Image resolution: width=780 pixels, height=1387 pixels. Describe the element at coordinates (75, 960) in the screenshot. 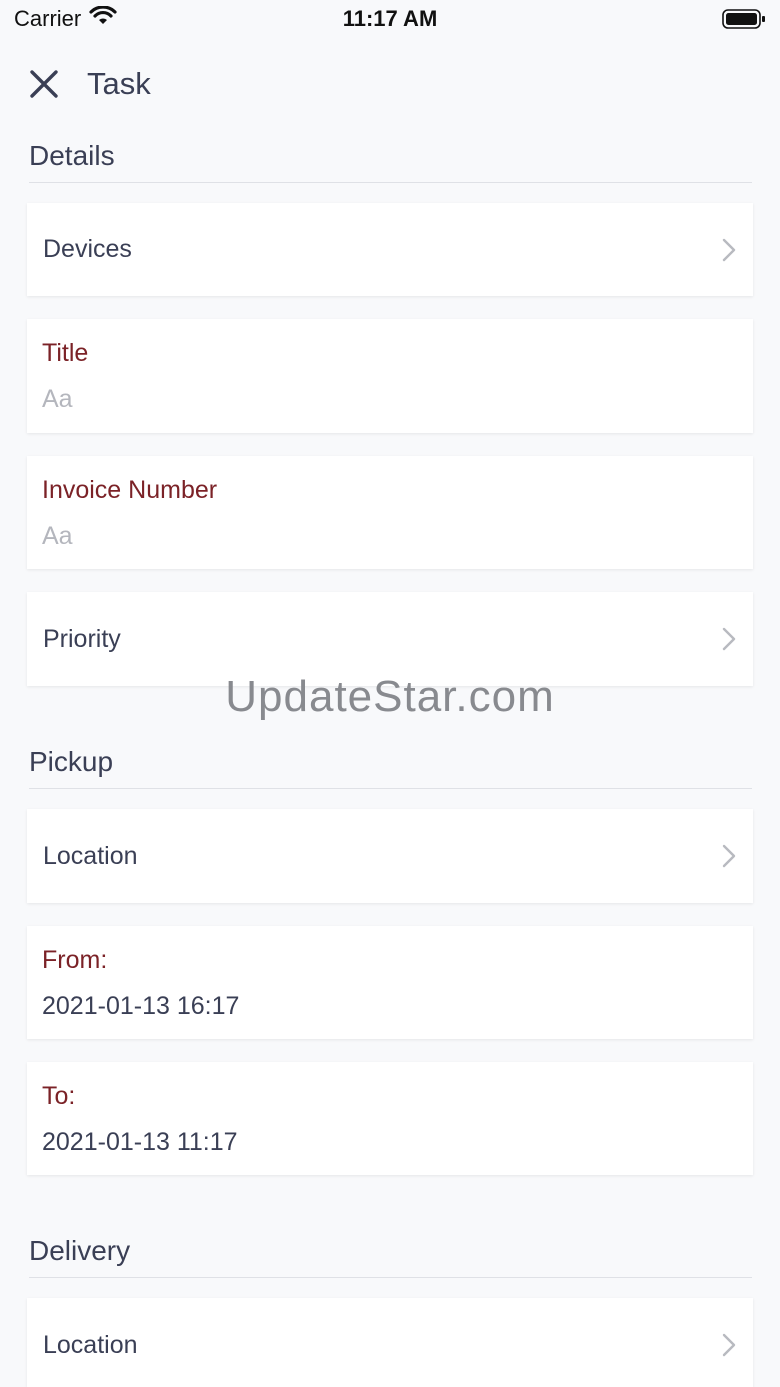

I see `pickup-from-label: From:` at that location.